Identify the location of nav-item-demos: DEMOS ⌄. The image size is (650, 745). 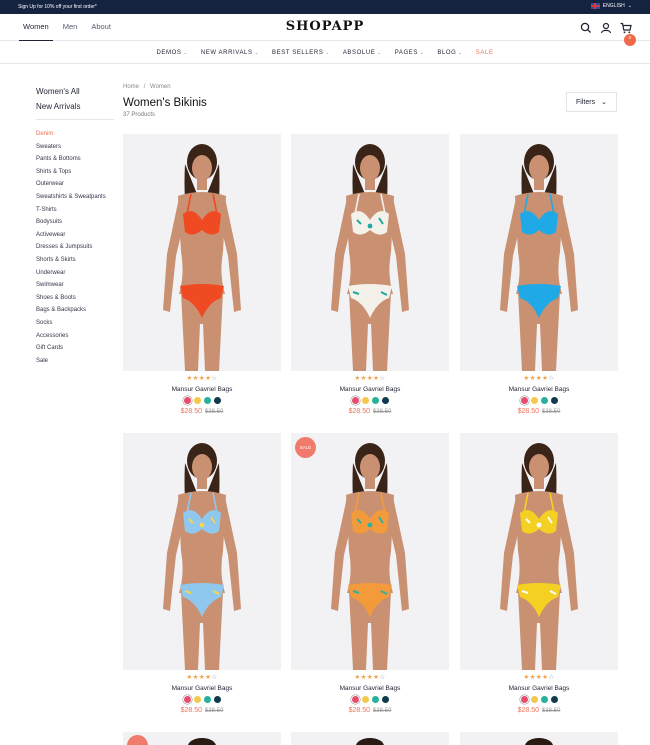
(171, 52).